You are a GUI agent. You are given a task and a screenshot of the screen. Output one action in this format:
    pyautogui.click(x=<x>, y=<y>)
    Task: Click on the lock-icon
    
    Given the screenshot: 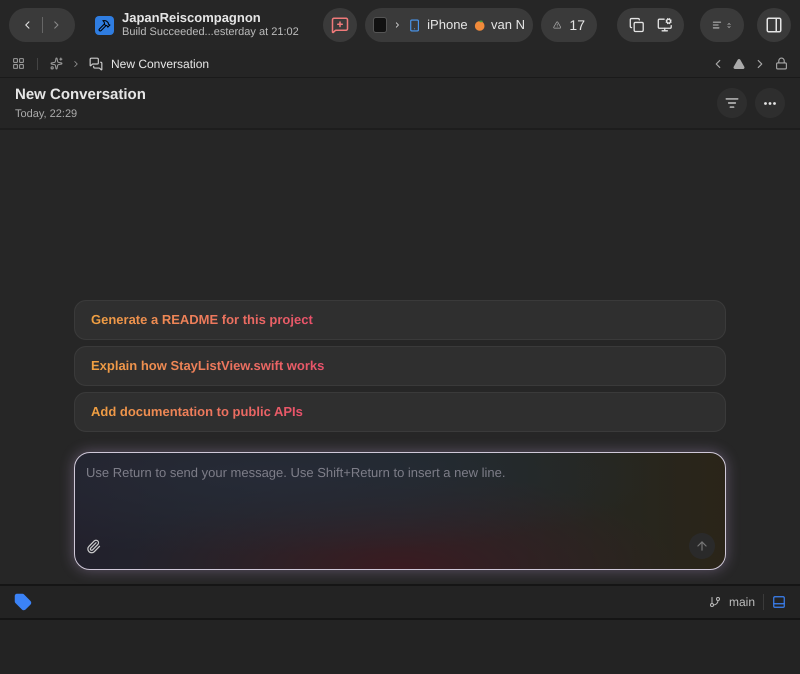 What is the action you would take?
    pyautogui.click(x=781, y=63)
    